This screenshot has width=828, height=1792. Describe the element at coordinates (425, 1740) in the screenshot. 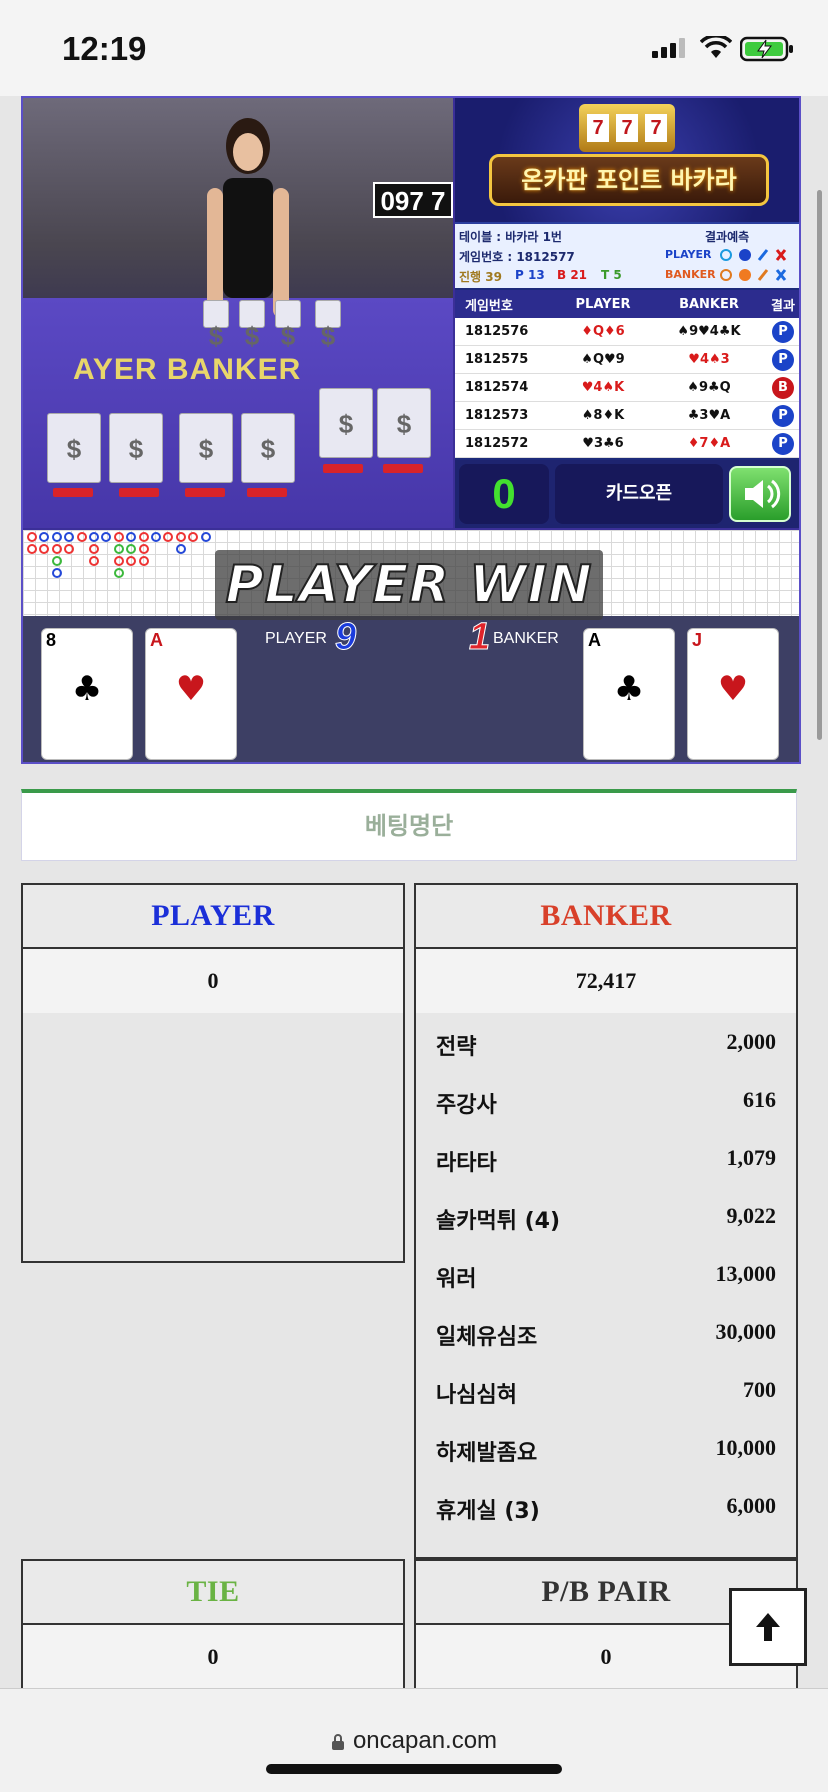

I see `browser-url: oncapan.com` at that location.